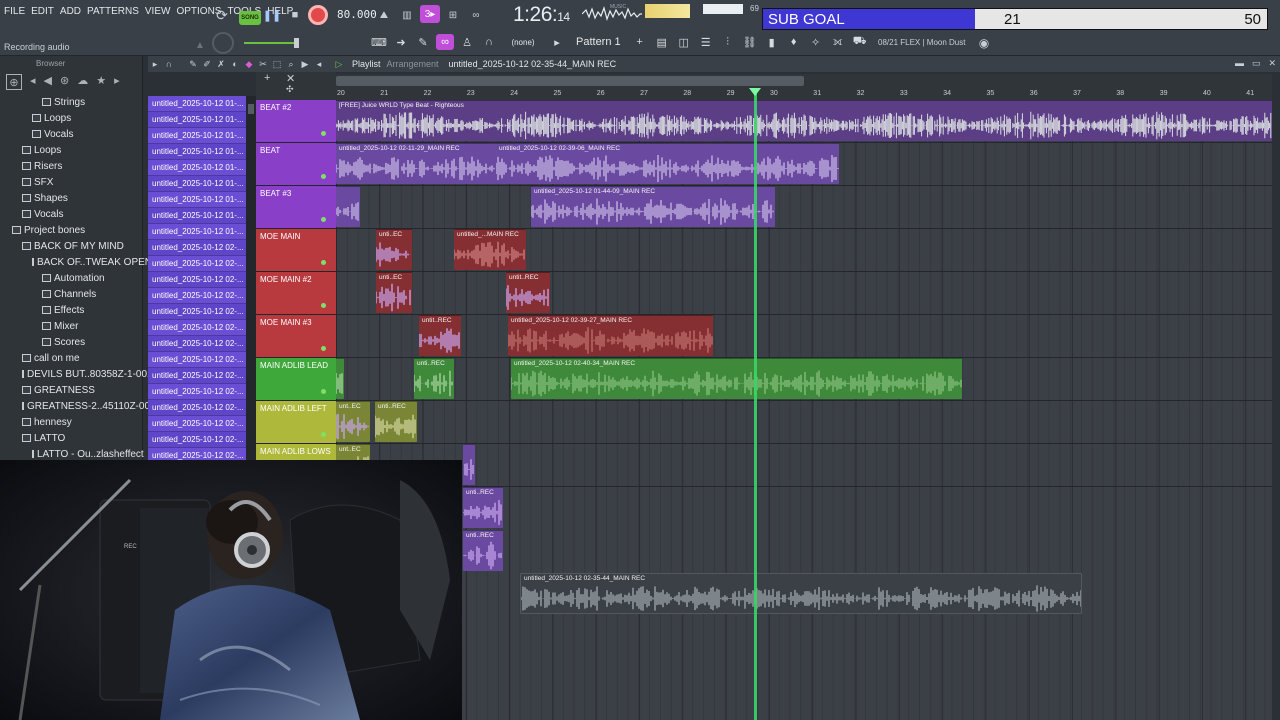 This screenshot has width=1280, height=720. What do you see at coordinates (223, 43) in the screenshot?
I see `master-pitch-knob` at bounding box center [223, 43].